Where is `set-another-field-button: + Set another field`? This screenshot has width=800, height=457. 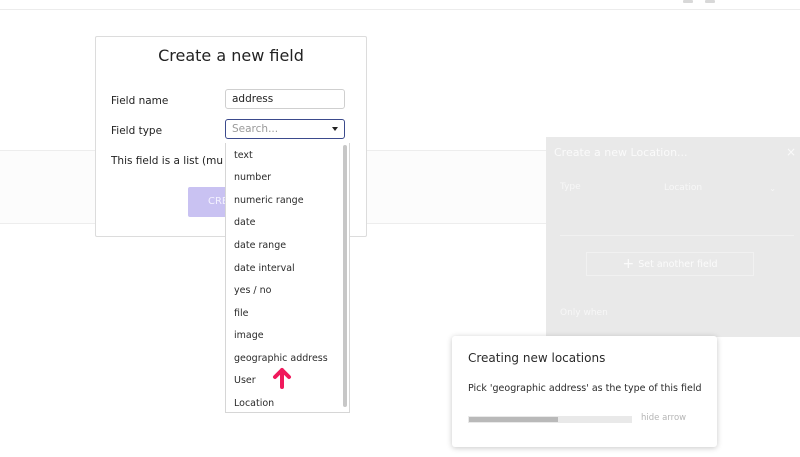
set-another-field-button: + Set another field is located at coordinates (670, 264).